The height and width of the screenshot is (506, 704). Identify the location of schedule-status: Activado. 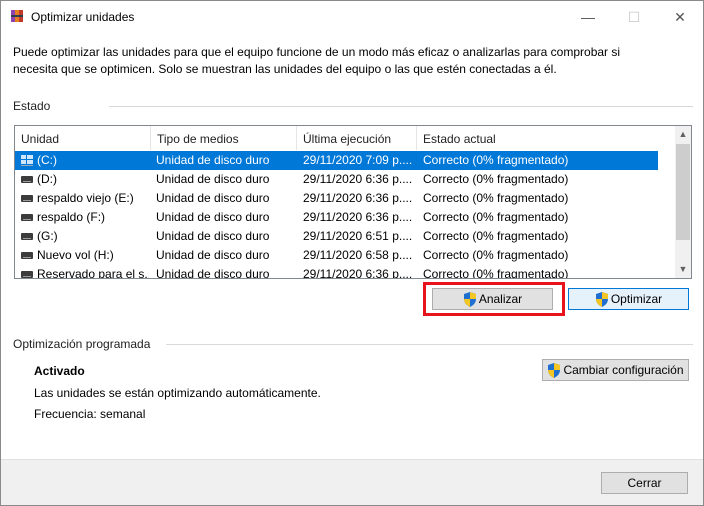
(59, 371).